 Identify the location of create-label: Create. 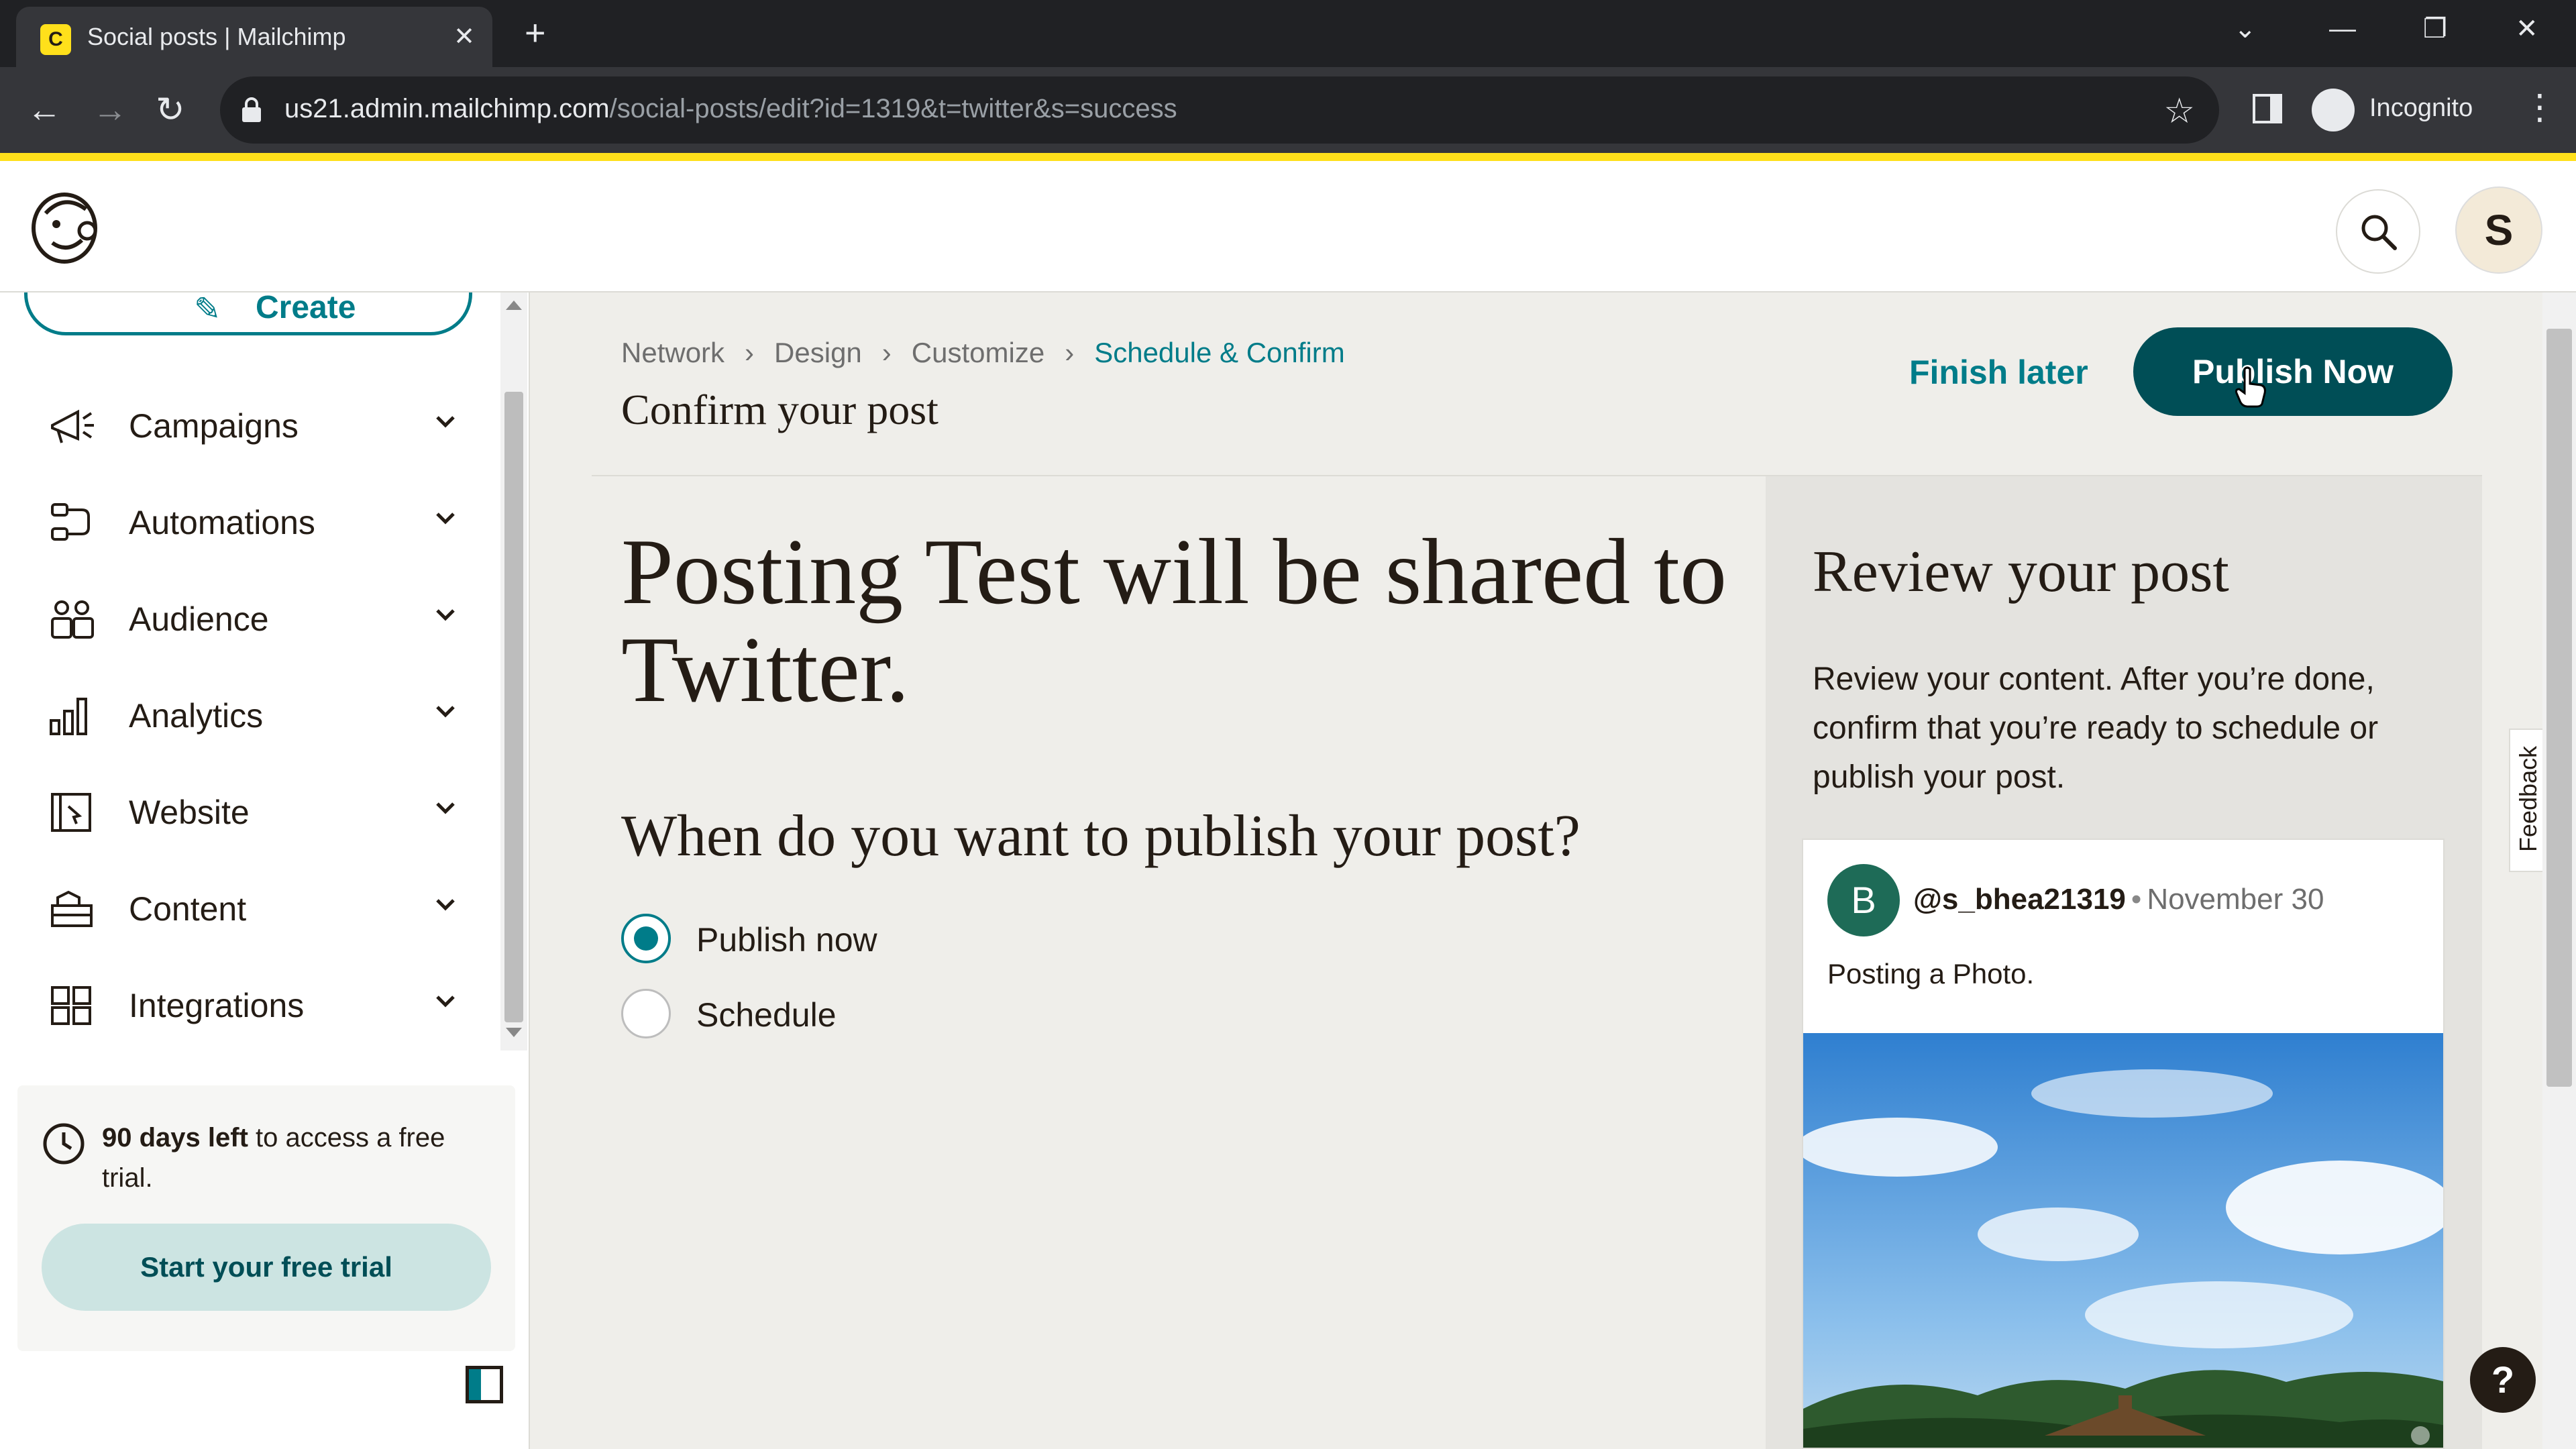
(306, 308).